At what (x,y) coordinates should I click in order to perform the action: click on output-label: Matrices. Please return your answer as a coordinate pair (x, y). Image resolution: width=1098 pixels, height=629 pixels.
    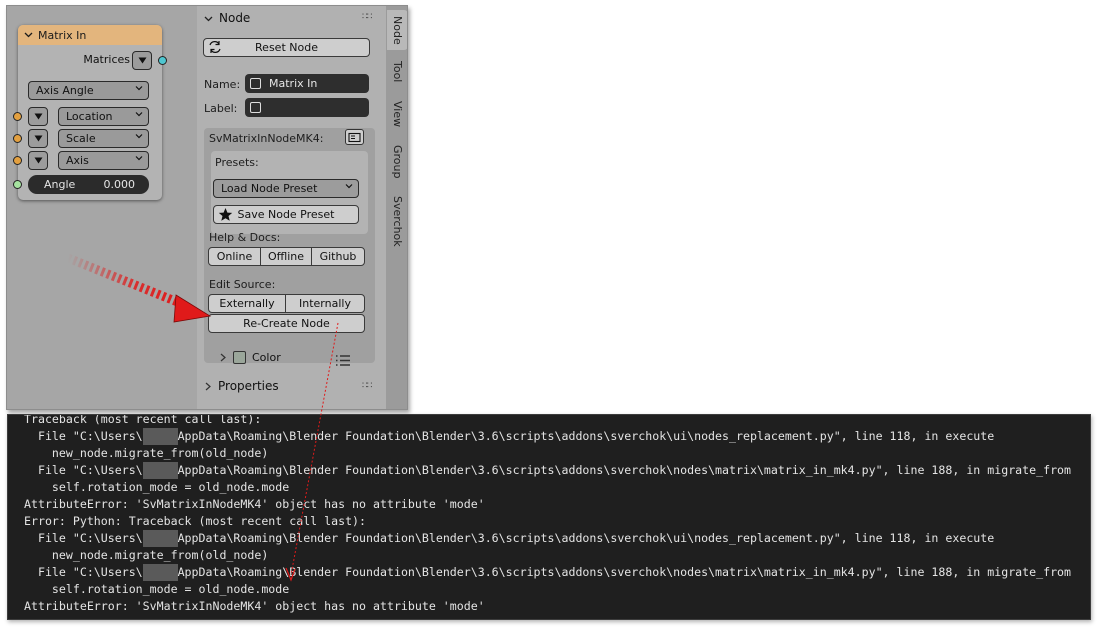
    Looking at the image, I should click on (106, 59).